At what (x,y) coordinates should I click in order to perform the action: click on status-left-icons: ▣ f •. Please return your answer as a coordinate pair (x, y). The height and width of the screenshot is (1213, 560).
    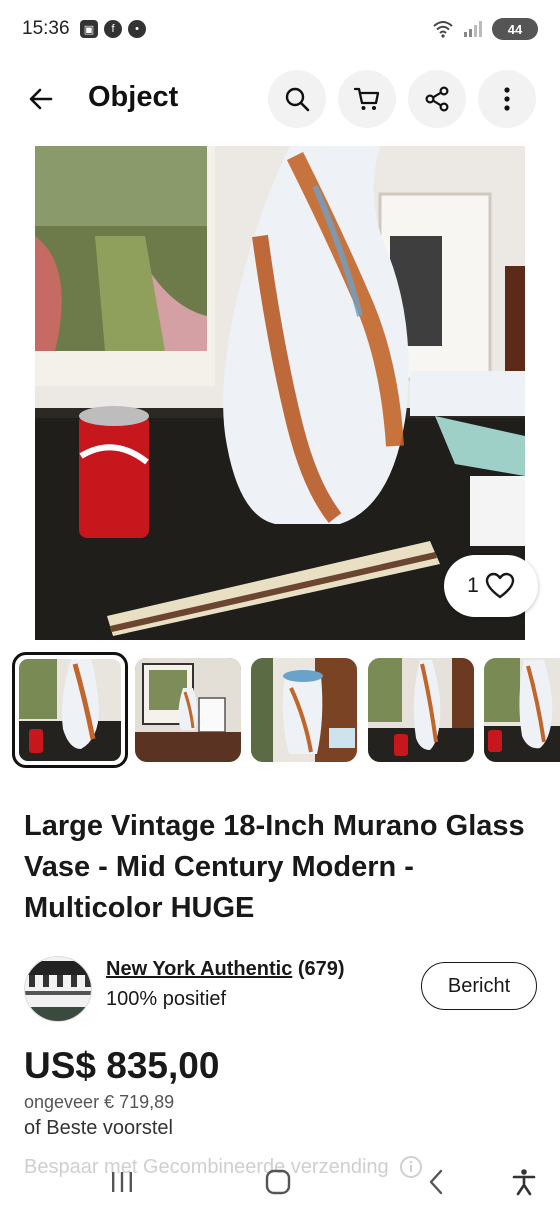
    Looking at the image, I should click on (113, 29).